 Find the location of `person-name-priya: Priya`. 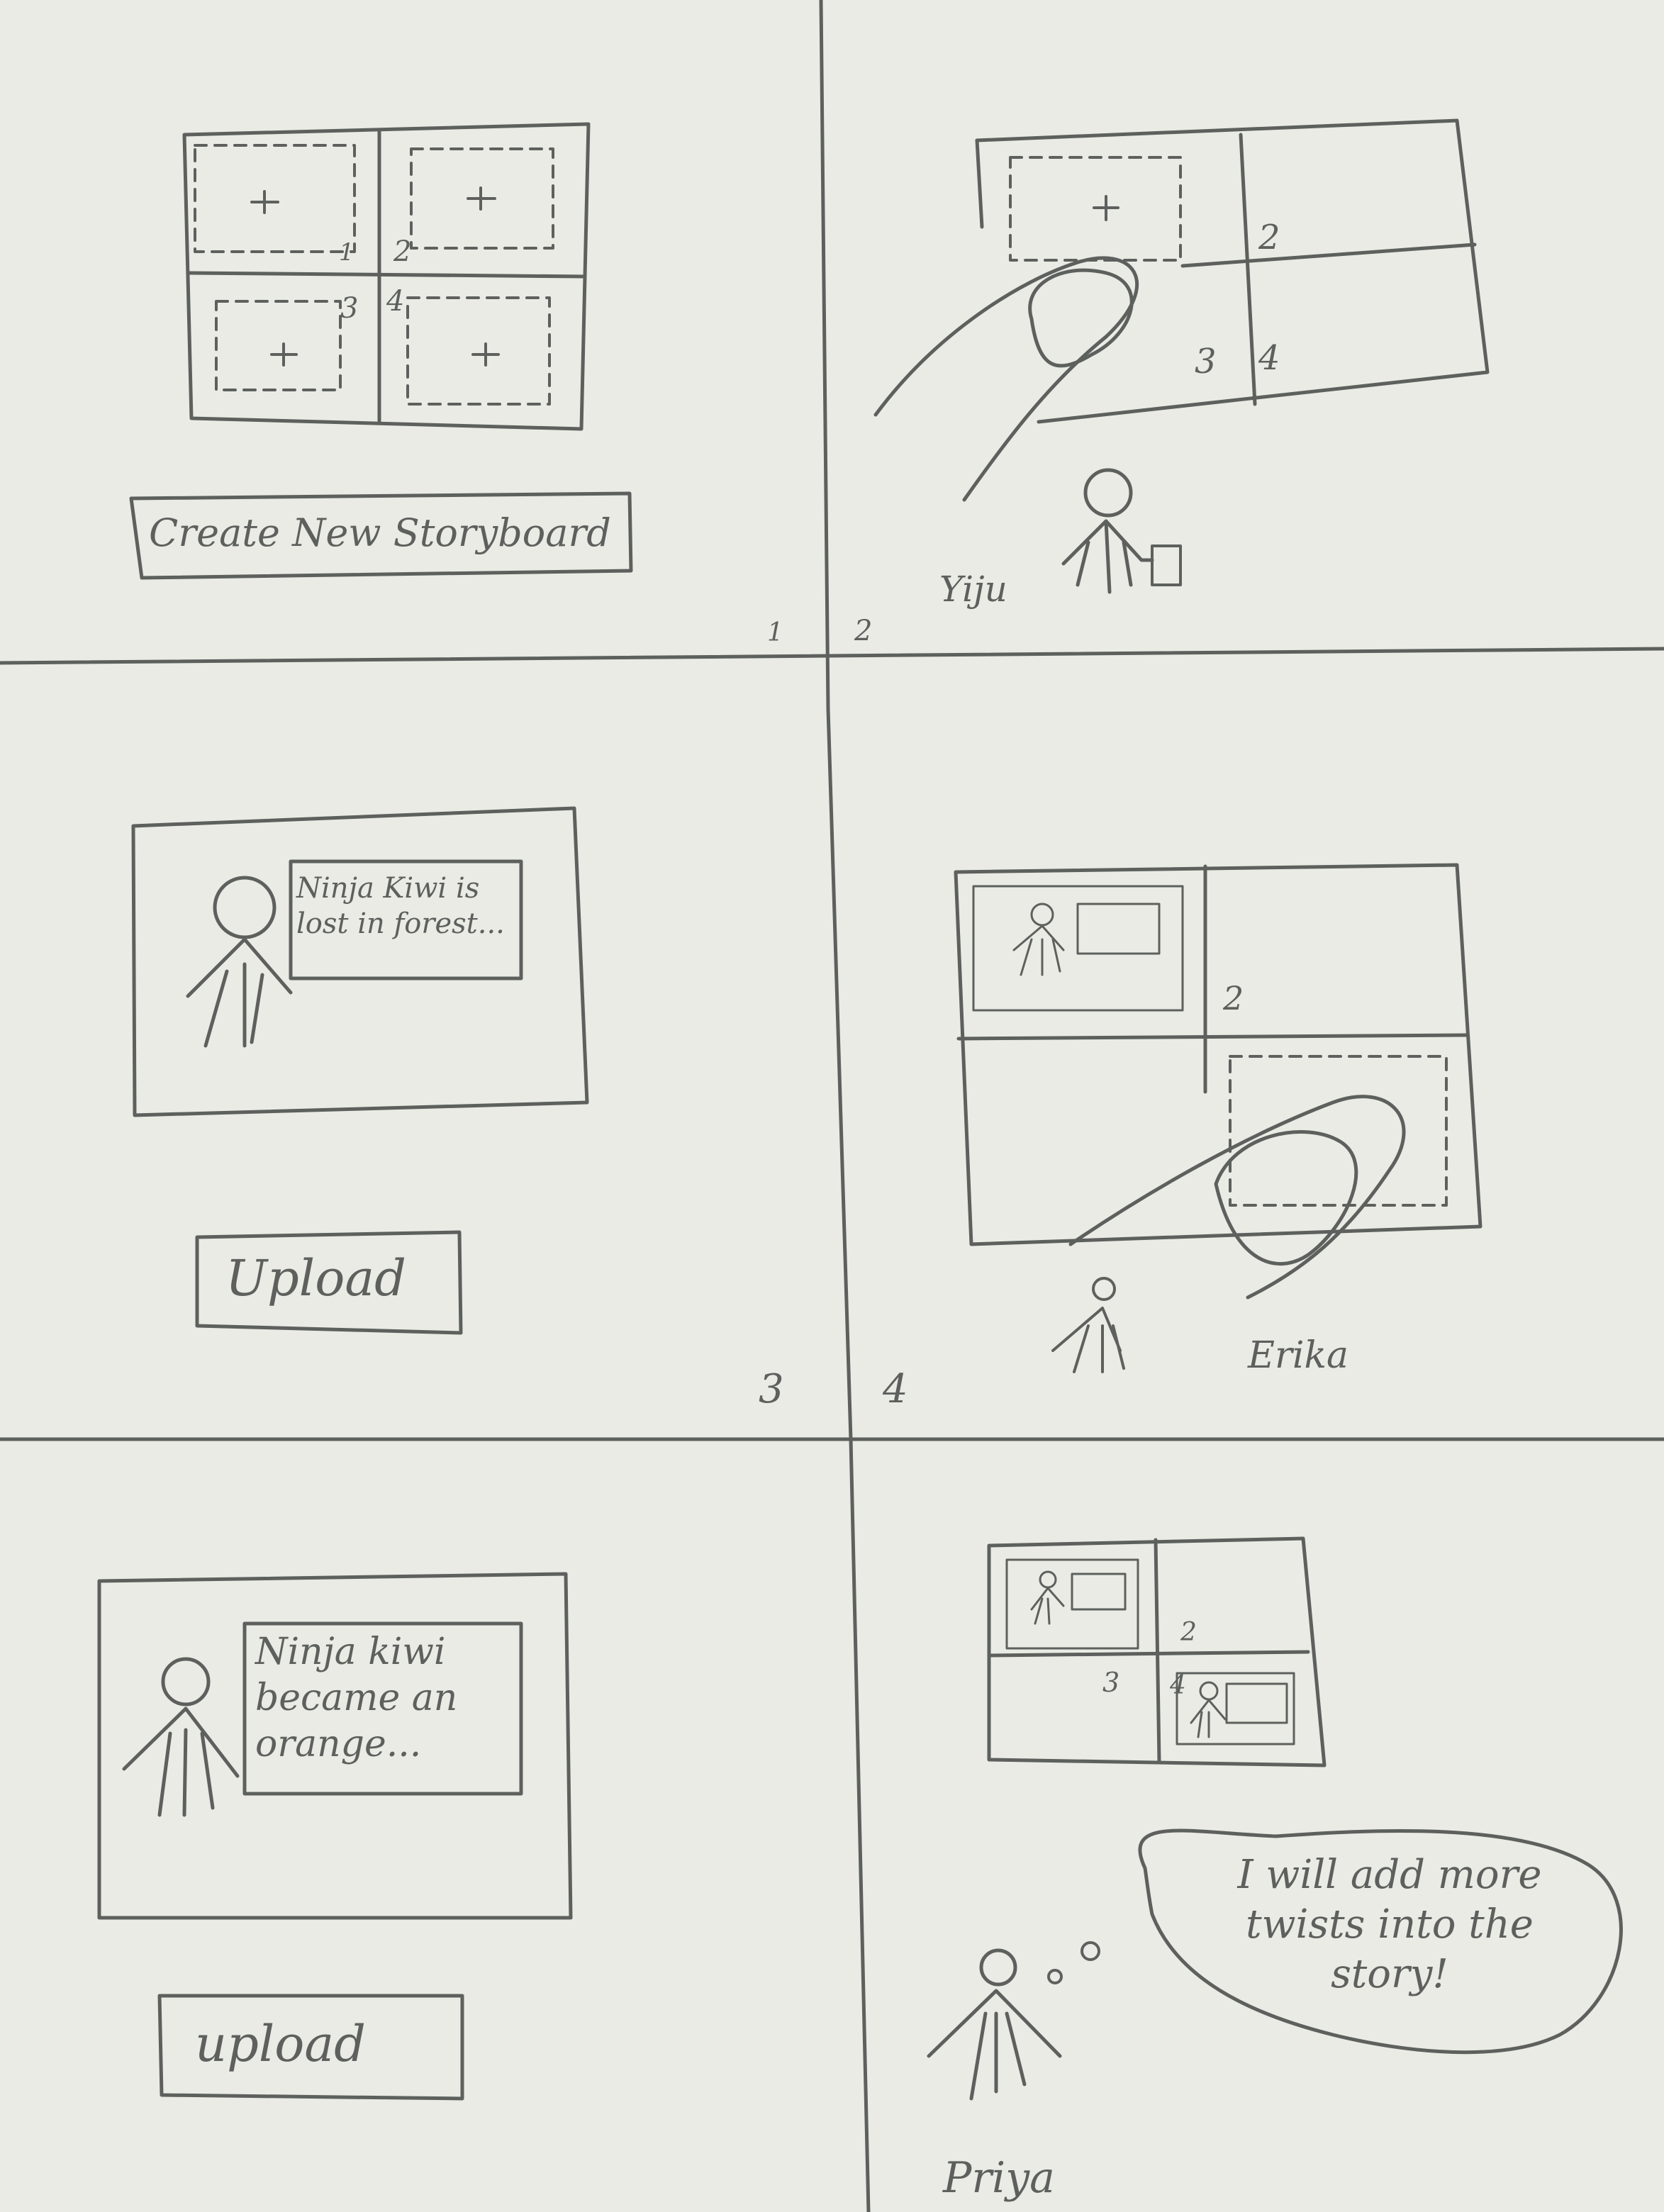

person-name-priya: Priya is located at coordinates (999, 2178).